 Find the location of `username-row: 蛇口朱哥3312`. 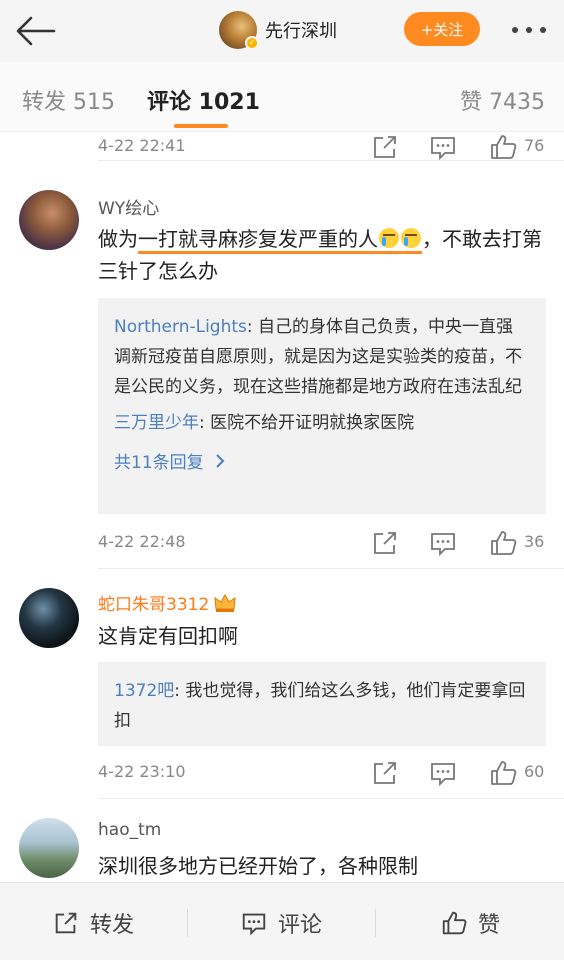

username-row: 蛇口朱哥3312 is located at coordinates (167, 602).